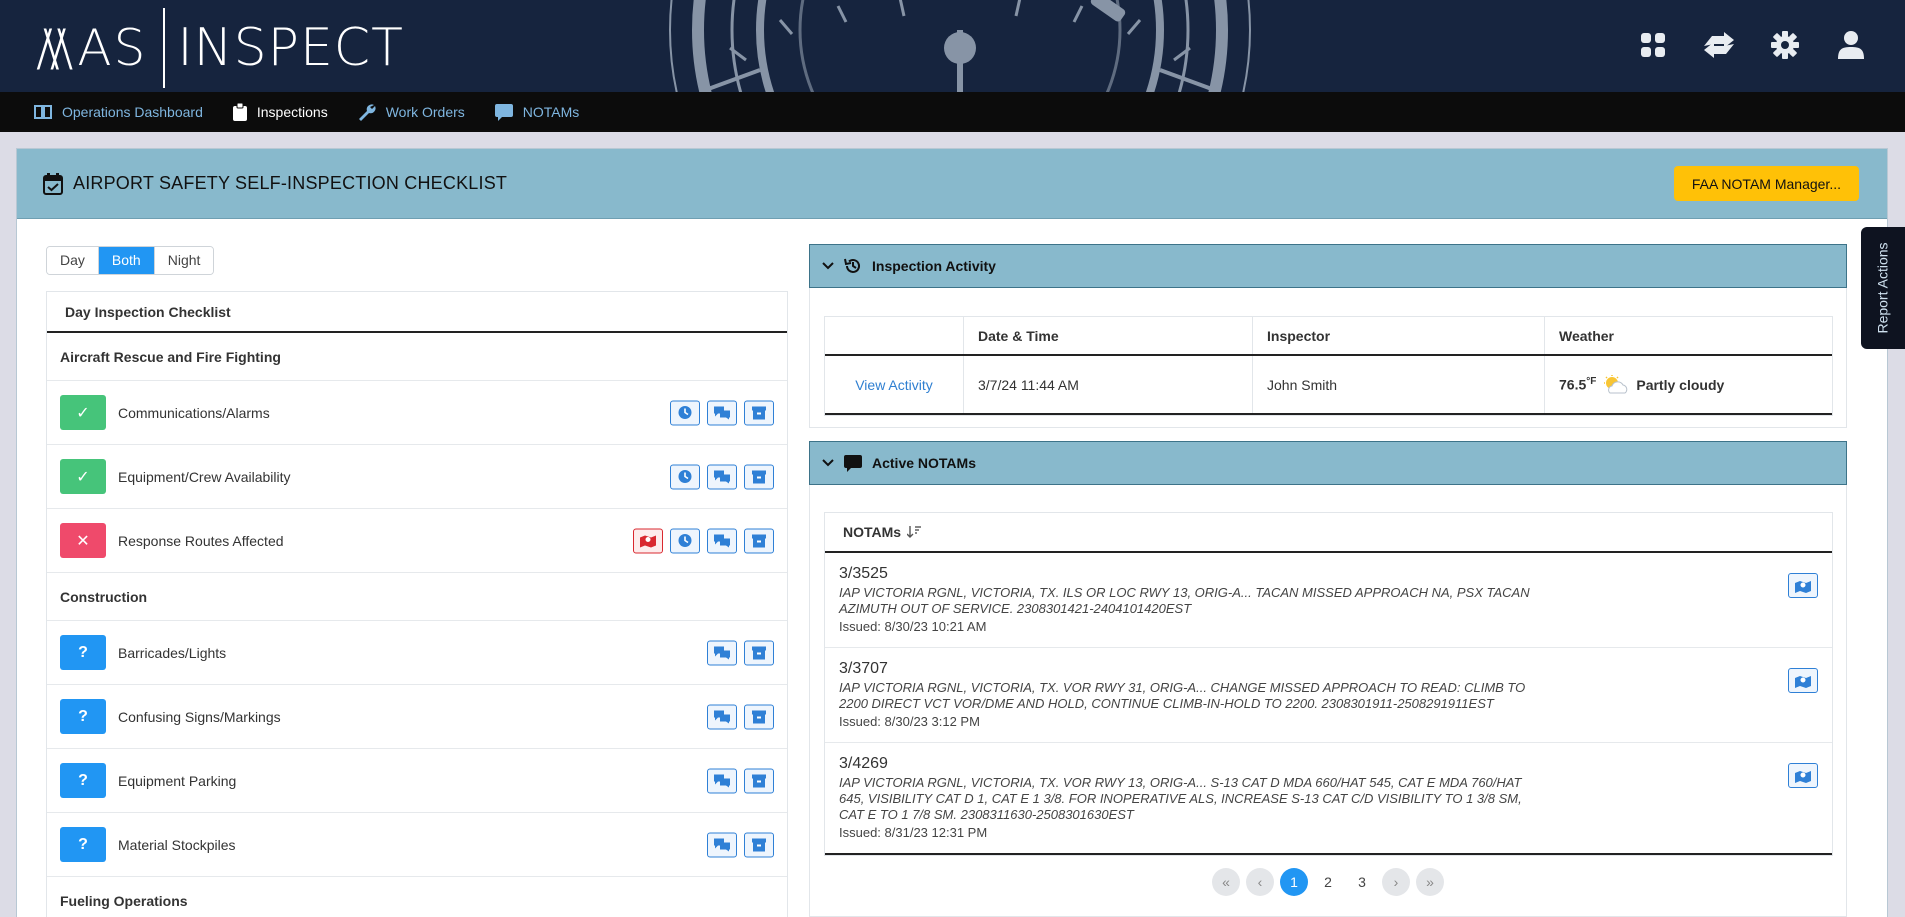 This screenshot has height=917, width=1905. What do you see at coordinates (1328, 882) in the screenshot?
I see `page-2-button: 2` at bounding box center [1328, 882].